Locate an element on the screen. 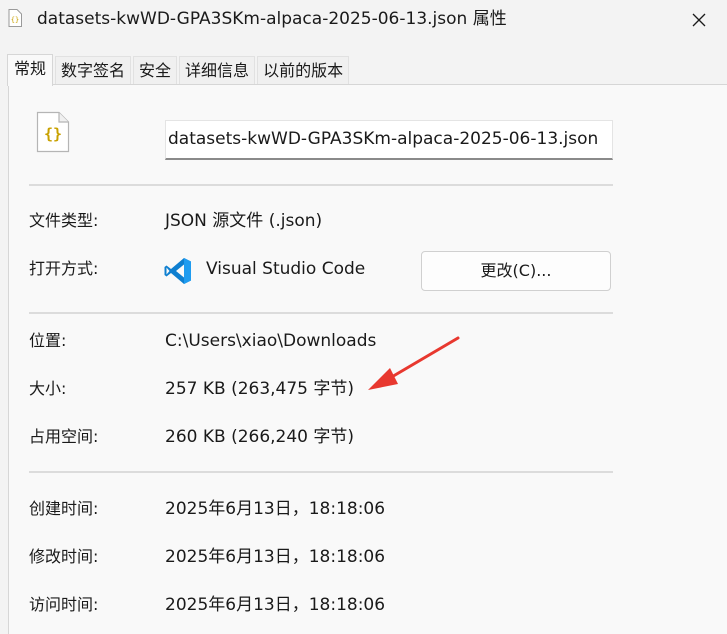  tab-previous-versions: 以前的版本 is located at coordinates (303, 70).